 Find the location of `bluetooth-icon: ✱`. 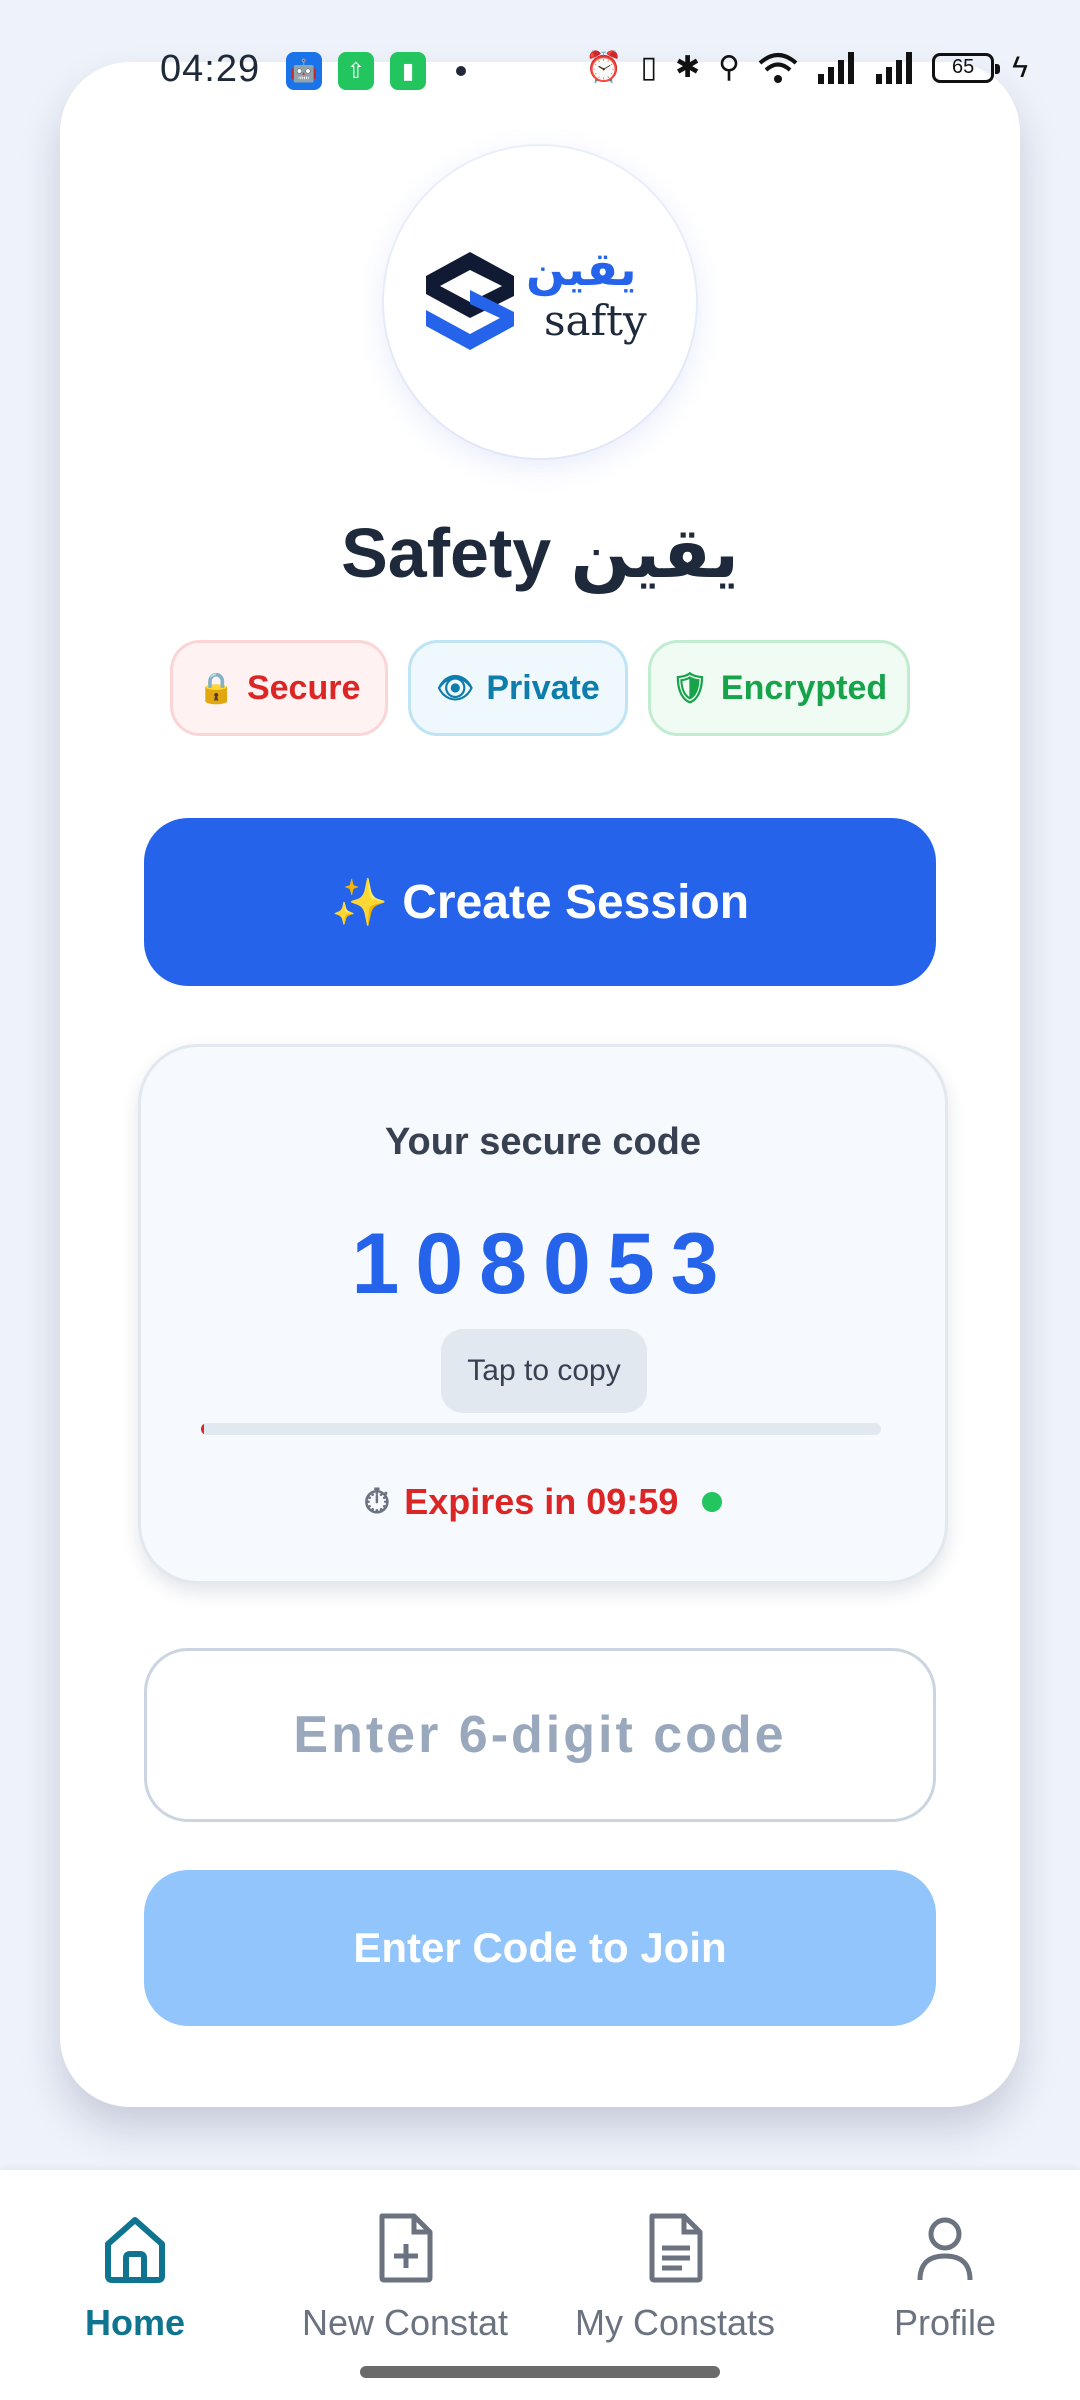

bluetooth-icon: ✱ is located at coordinates (687, 67).